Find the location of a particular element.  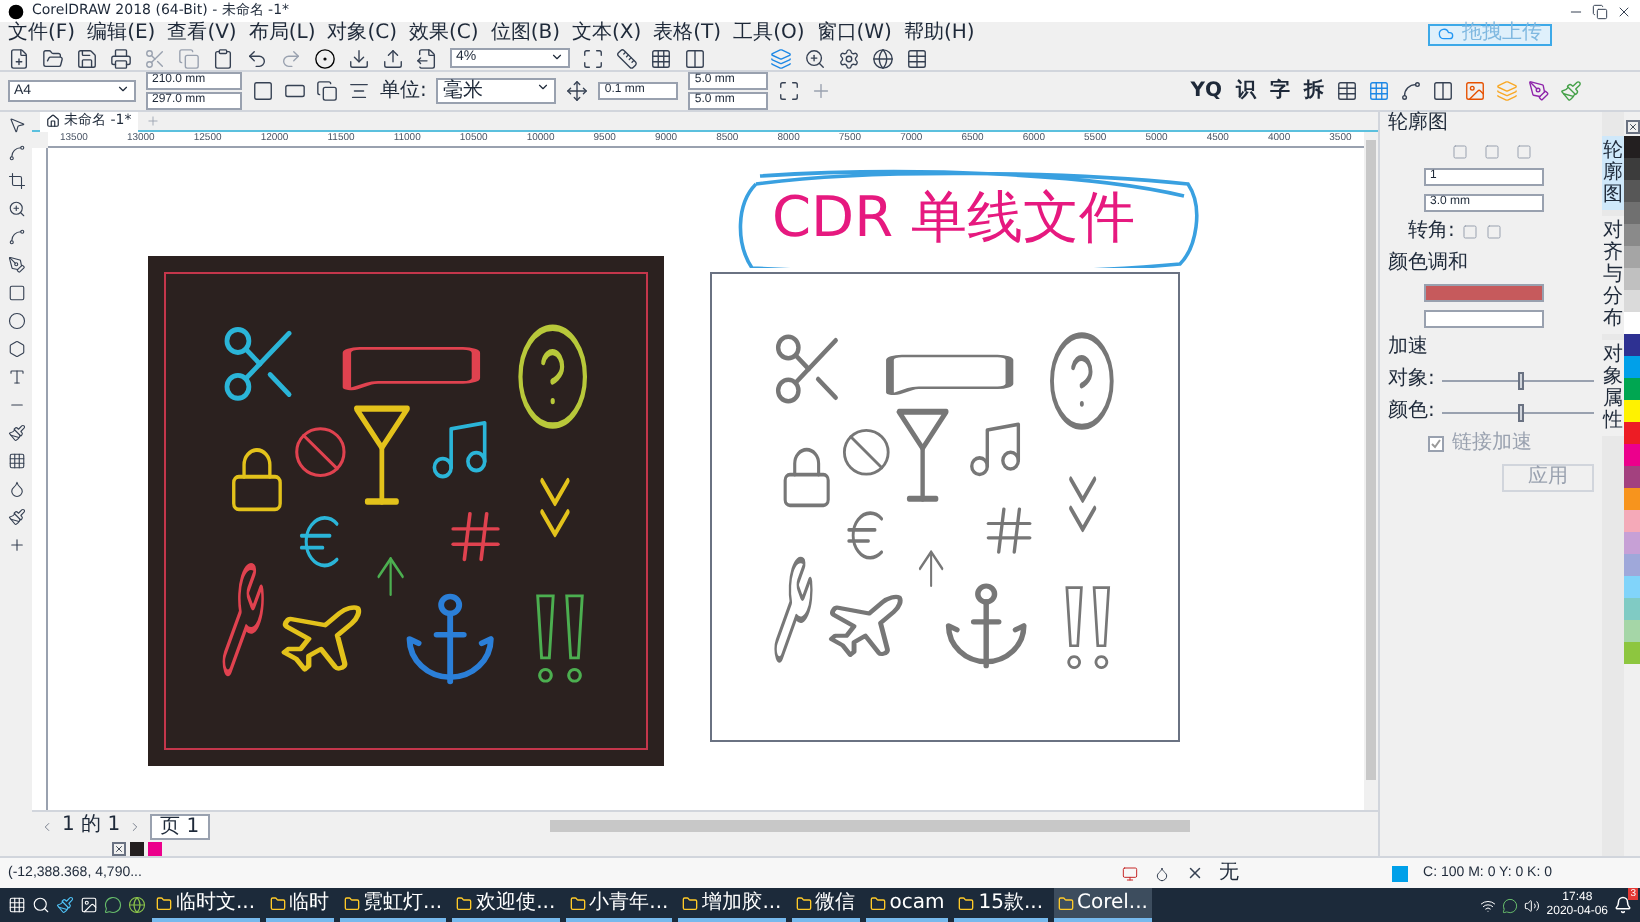

menu-item: 表格(T) is located at coordinates (687, 34).